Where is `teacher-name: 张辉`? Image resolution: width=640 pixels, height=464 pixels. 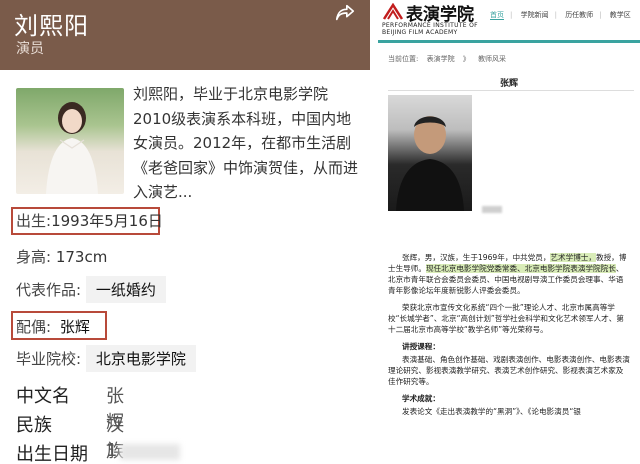
teacher-name: 张辉 is located at coordinates (508, 84).